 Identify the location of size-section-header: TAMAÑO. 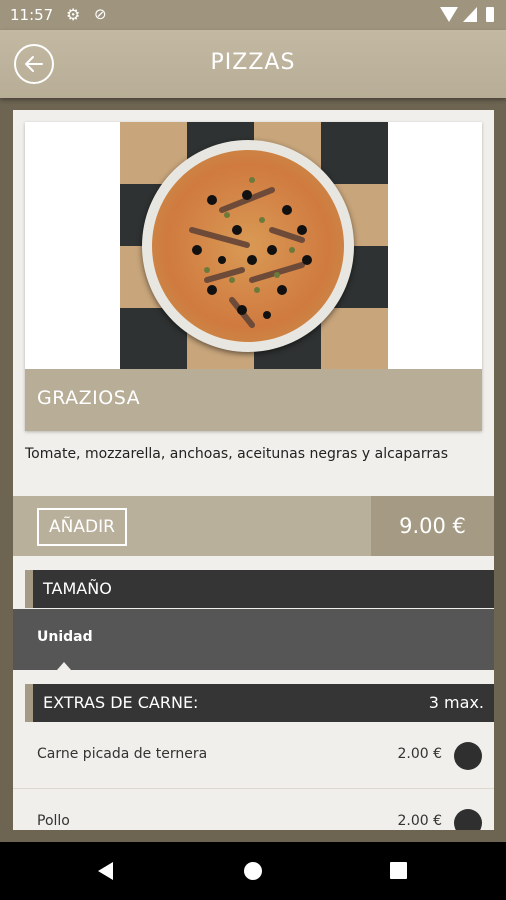
(259, 589).